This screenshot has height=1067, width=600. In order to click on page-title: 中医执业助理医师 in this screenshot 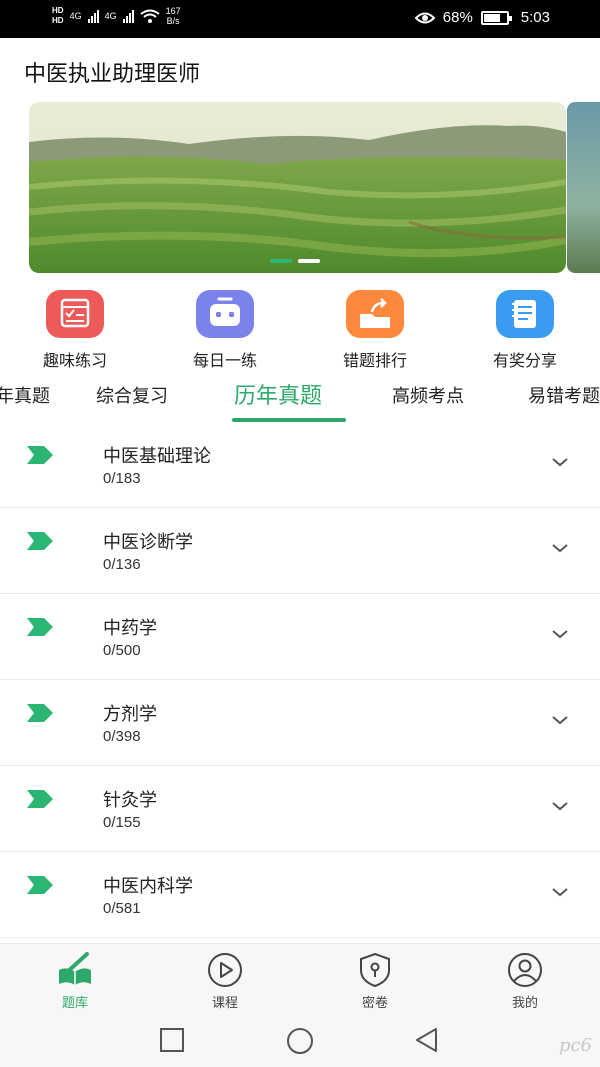, I will do `click(112, 74)`.